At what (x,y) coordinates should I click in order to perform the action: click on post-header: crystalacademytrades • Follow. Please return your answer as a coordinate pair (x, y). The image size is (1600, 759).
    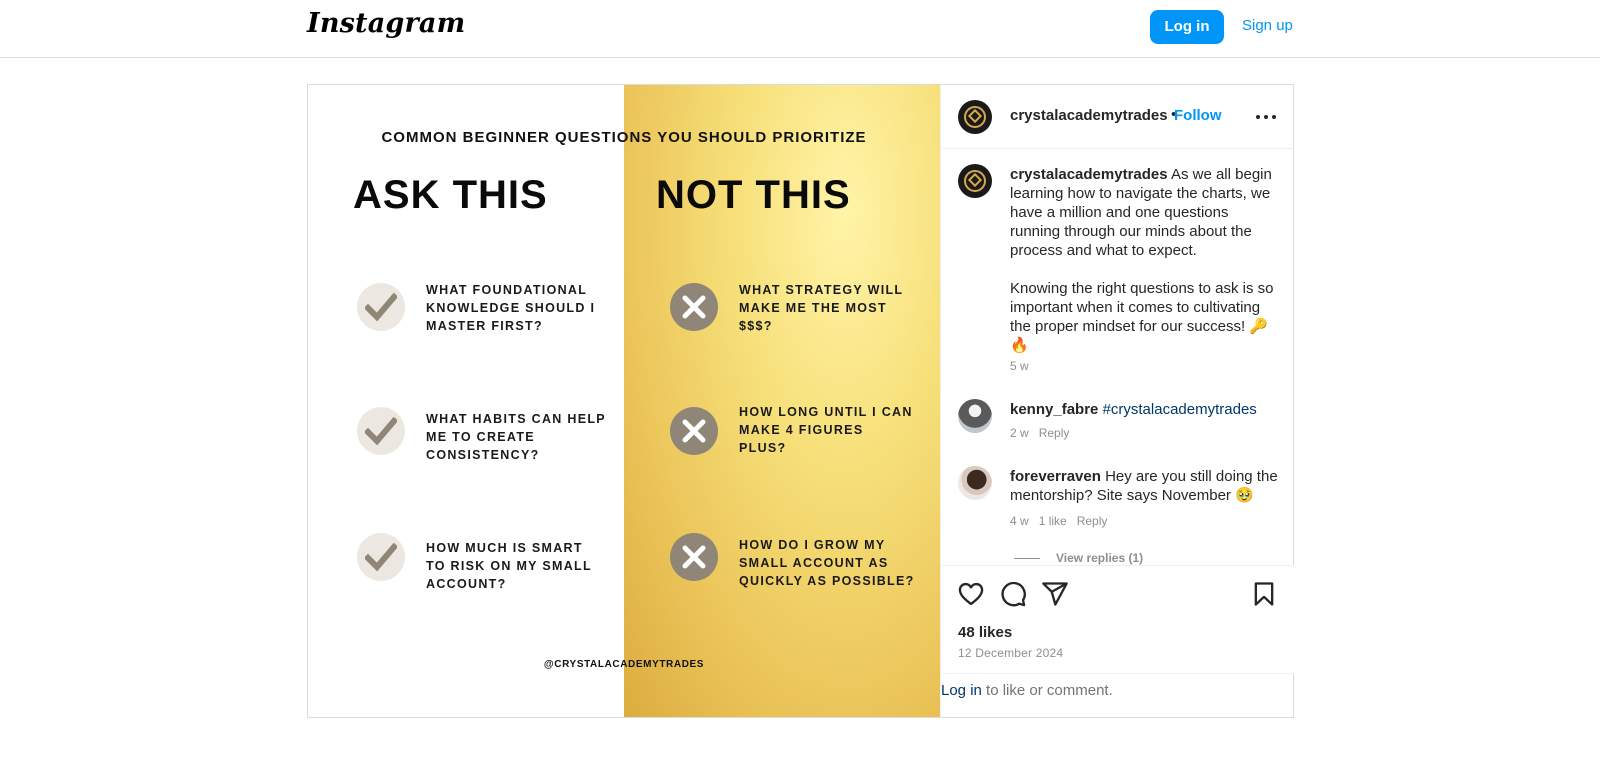
    Looking at the image, I should click on (1117, 117).